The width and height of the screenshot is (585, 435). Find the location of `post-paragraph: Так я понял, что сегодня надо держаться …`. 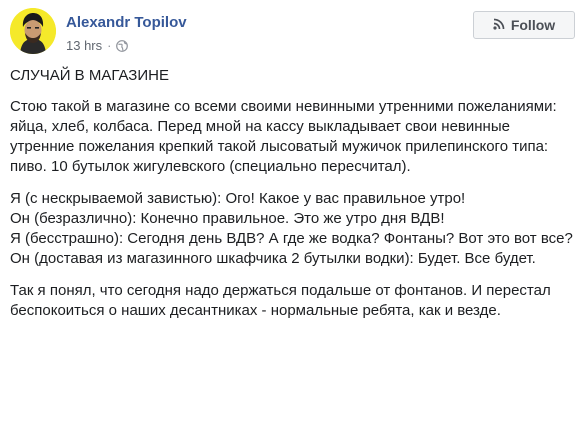

post-paragraph: Так я понял, что сегодня надо держаться … is located at coordinates (280, 300).